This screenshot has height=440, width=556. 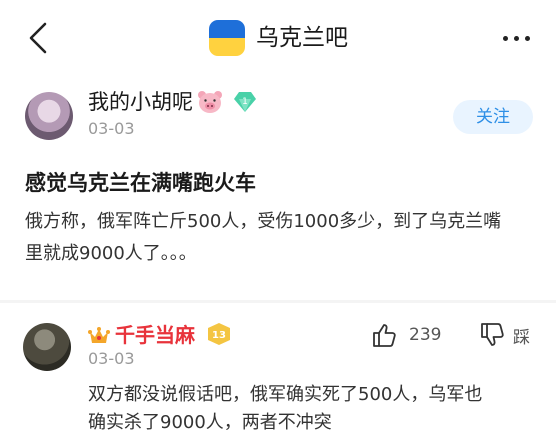 What do you see at coordinates (227, 38) in the screenshot?
I see `ukraine-flag-icon` at bounding box center [227, 38].